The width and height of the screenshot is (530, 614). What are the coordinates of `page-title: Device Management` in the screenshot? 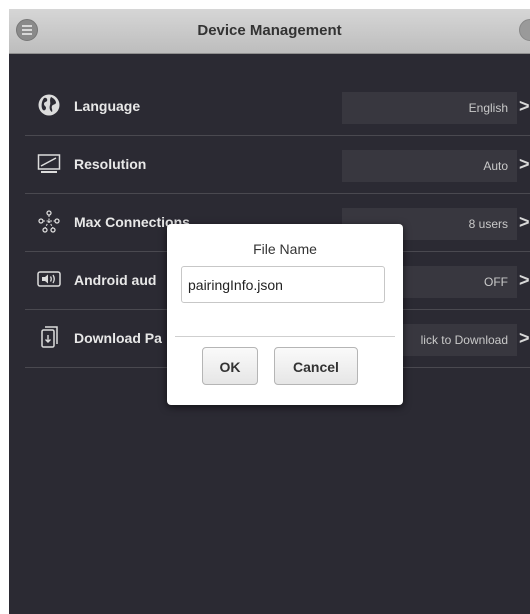 It's located at (269, 30).